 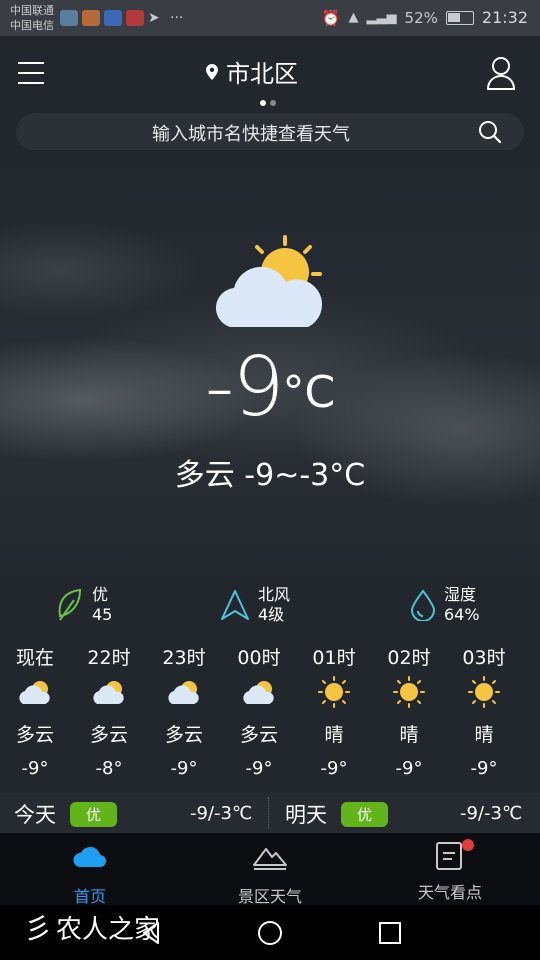 What do you see at coordinates (151, 933) in the screenshot?
I see `back-icon` at bounding box center [151, 933].